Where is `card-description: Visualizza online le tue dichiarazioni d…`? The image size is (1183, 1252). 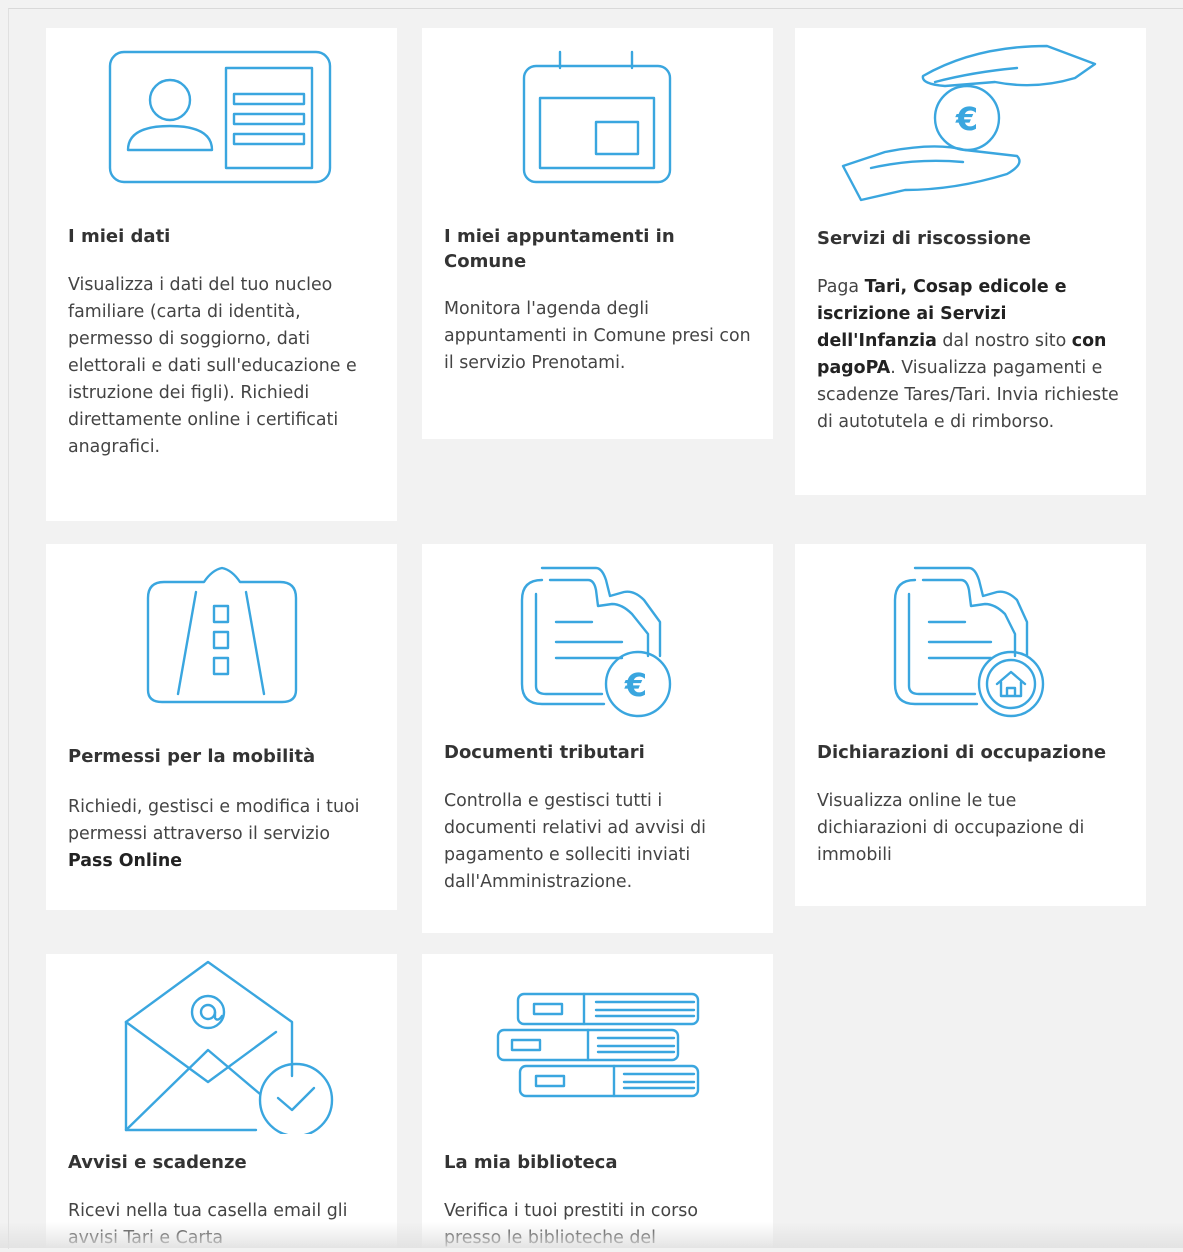
card-description: Visualizza online le tue dichiarazioni d… is located at coordinates (951, 828).